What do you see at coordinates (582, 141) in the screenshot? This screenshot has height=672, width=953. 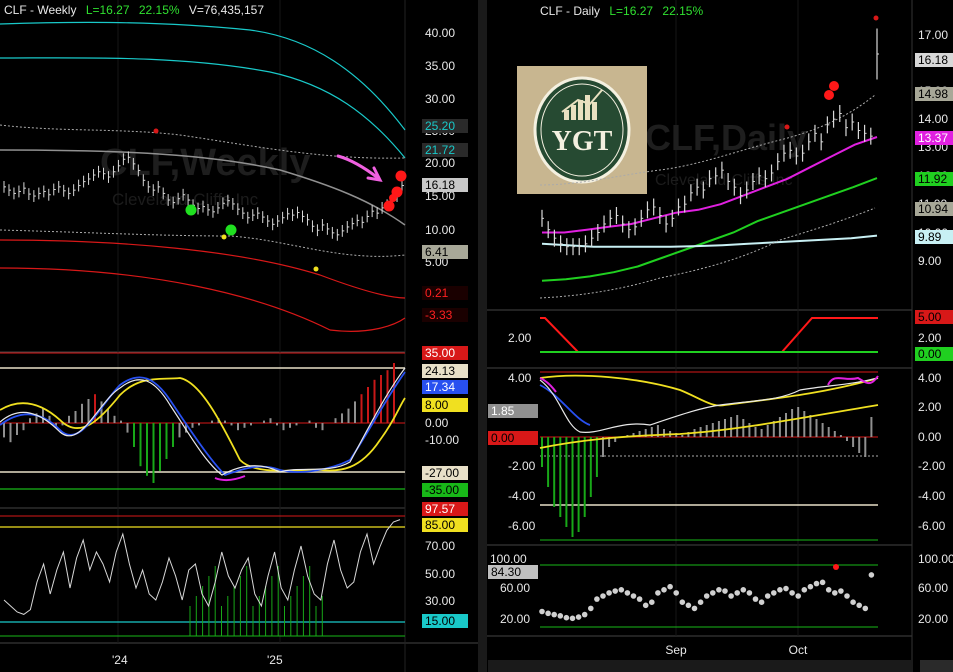 I see `ygt-logo-text: YGT` at bounding box center [582, 141].